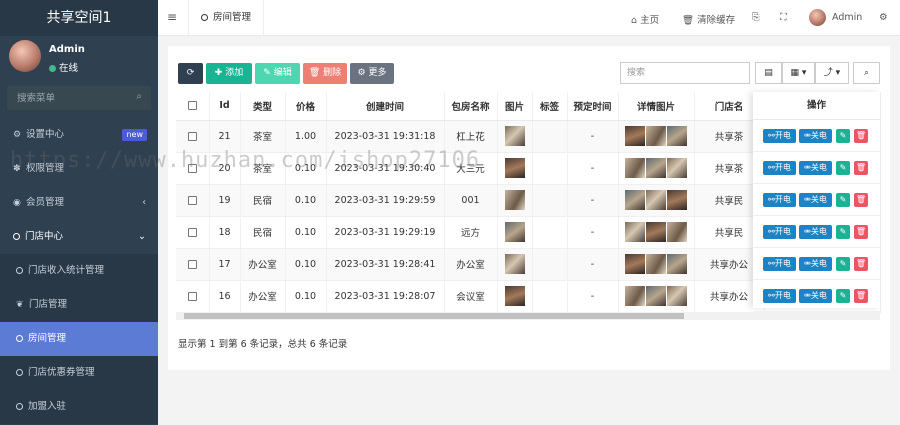 This screenshot has width=900, height=425. Describe the element at coordinates (866, 73) in the screenshot. I see `search-button: ⌕` at that location.